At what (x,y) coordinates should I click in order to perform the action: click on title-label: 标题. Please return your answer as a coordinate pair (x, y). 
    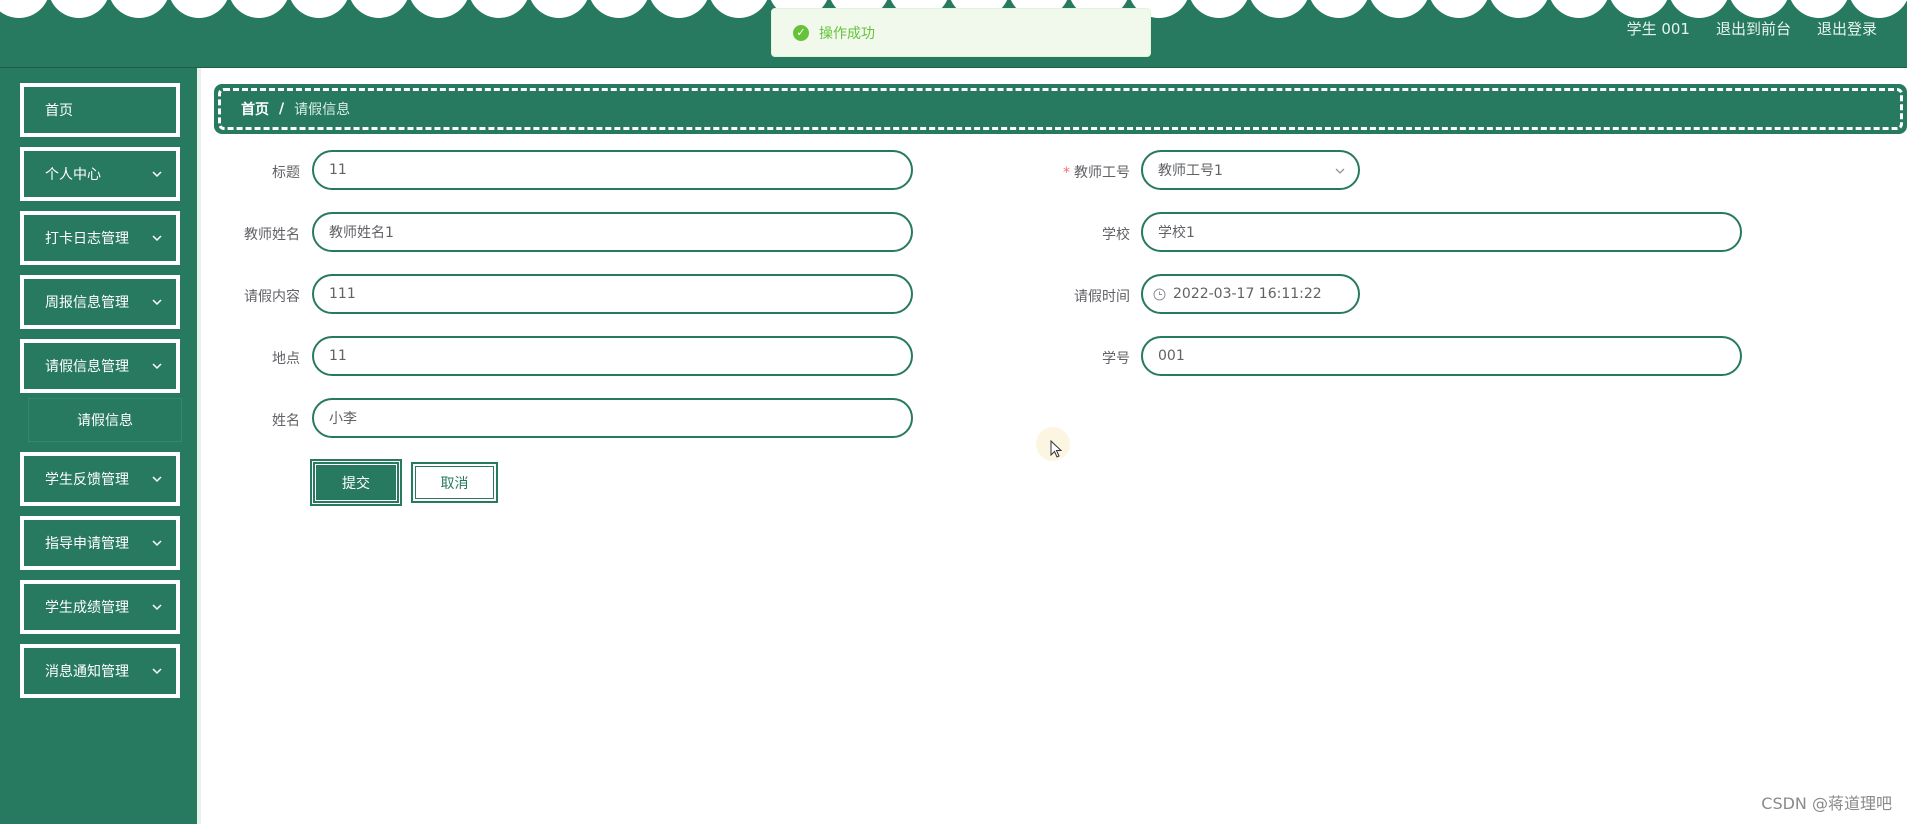
    Looking at the image, I should click on (286, 173).